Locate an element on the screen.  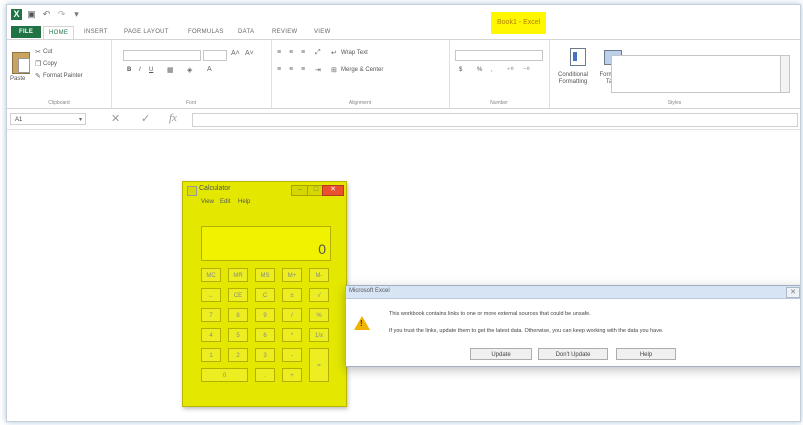
calc-key-ms: MS is located at coordinates (265, 275).